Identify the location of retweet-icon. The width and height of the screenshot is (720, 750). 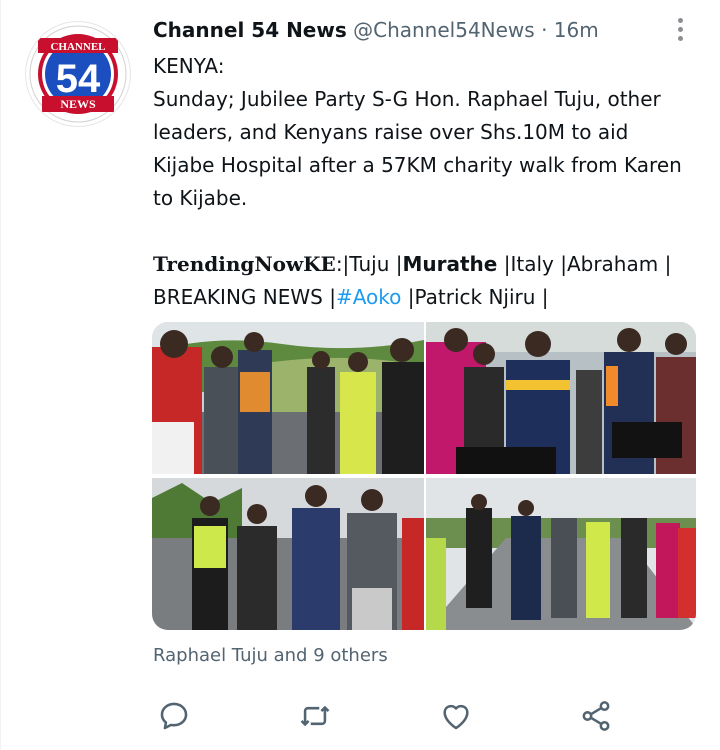
(315, 716).